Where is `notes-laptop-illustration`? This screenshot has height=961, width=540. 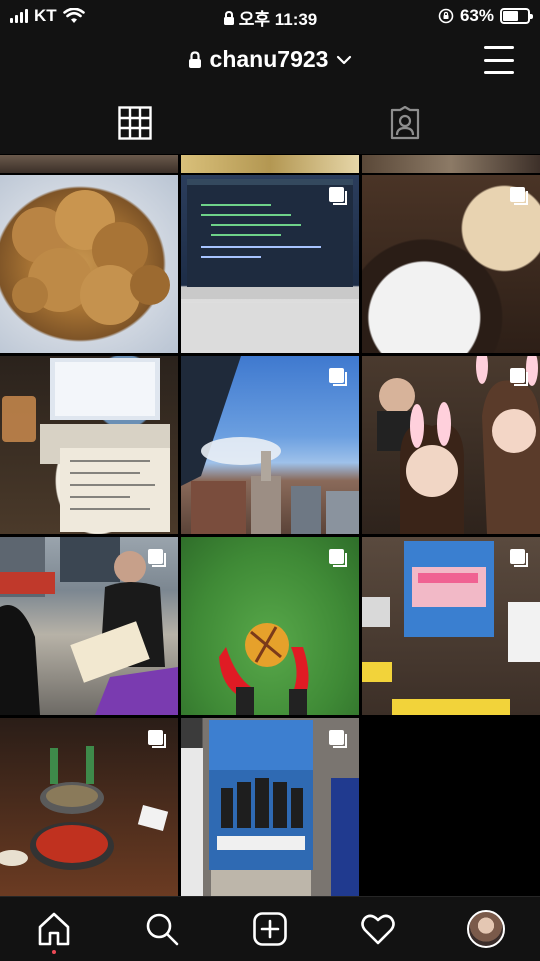 notes-laptop-illustration is located at coordinates (86, 445).